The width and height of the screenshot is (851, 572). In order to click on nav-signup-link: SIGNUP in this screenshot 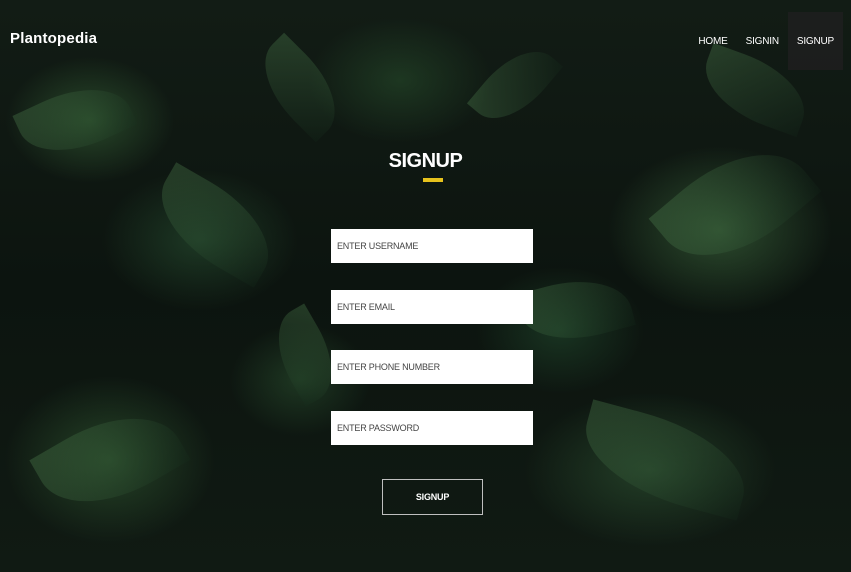, I will do `click(815, 41)`.